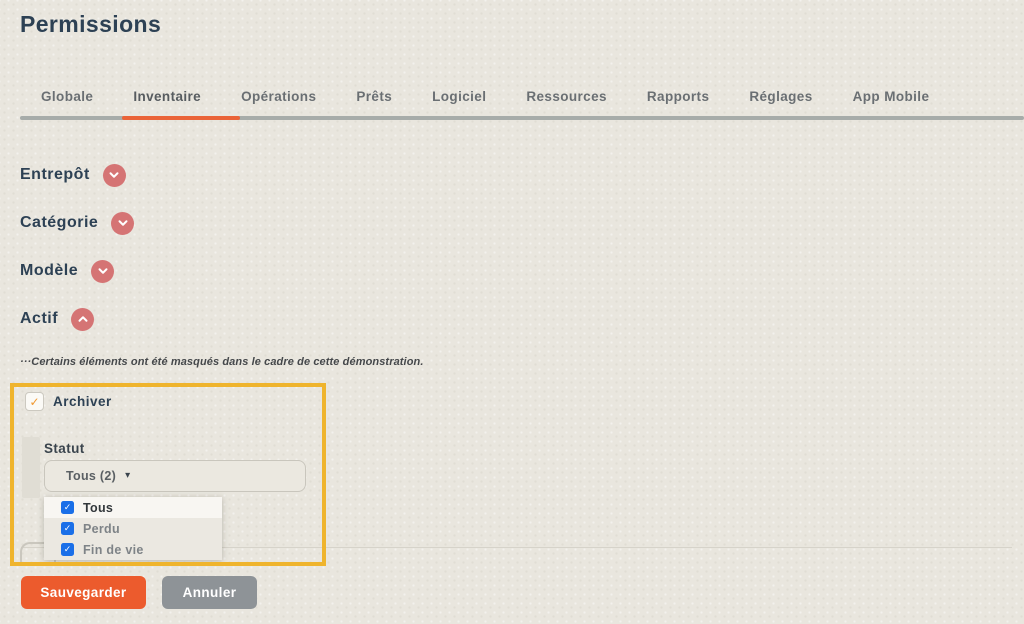 This screenshot has height=624, width=1024. I want to click on cancel-button: Annuler, so click(209, 592).